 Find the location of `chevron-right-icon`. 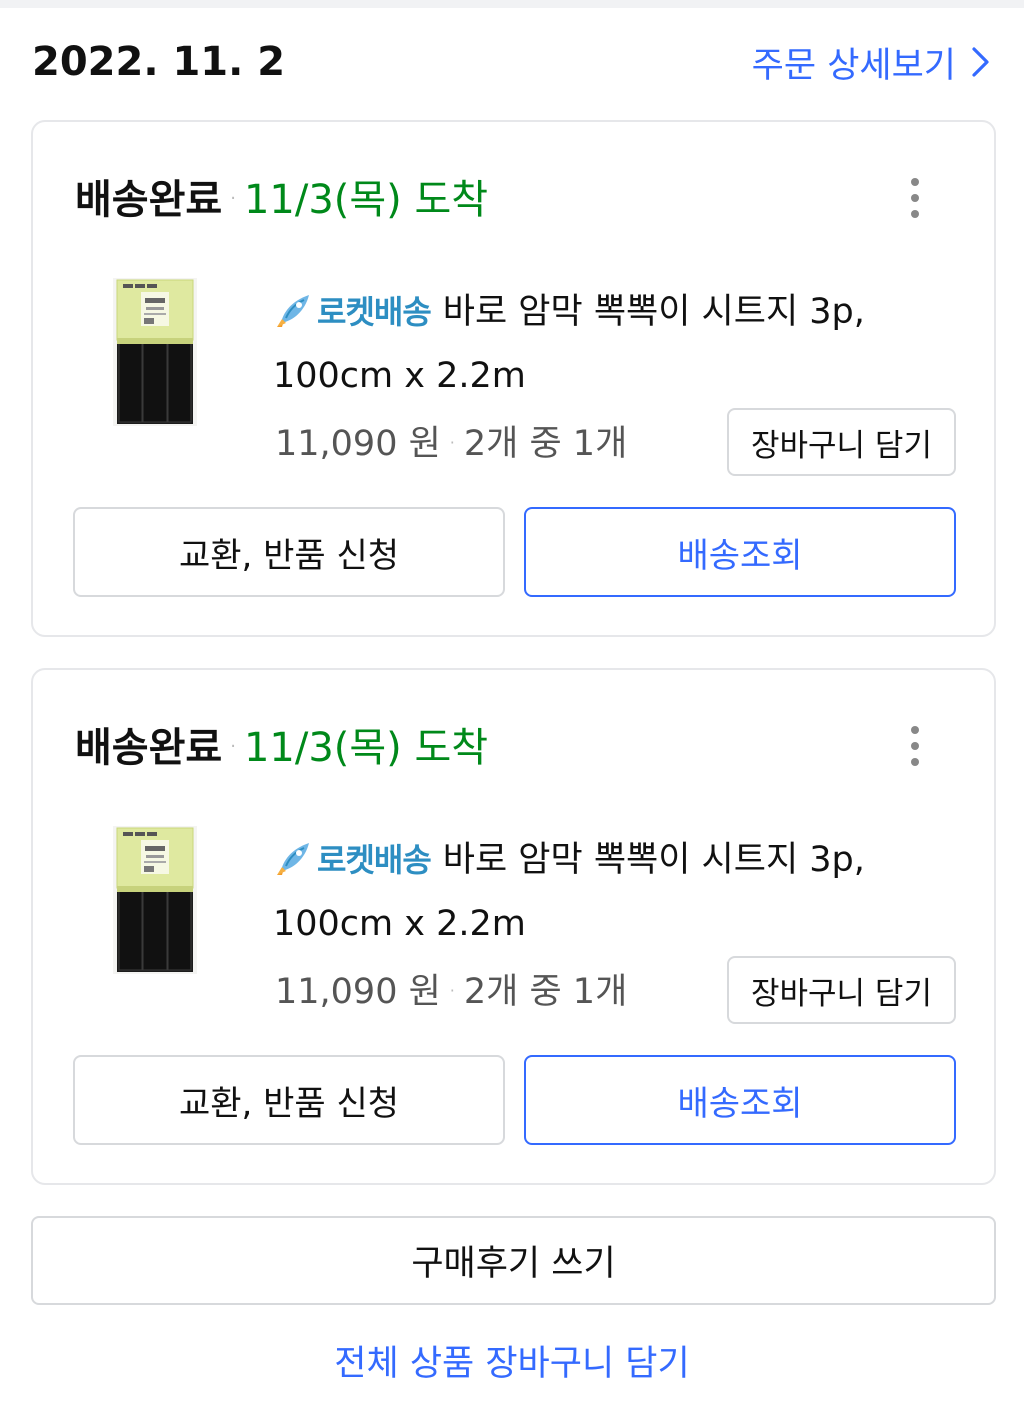

chevron-right-icon is located at coordinates (980, 62).